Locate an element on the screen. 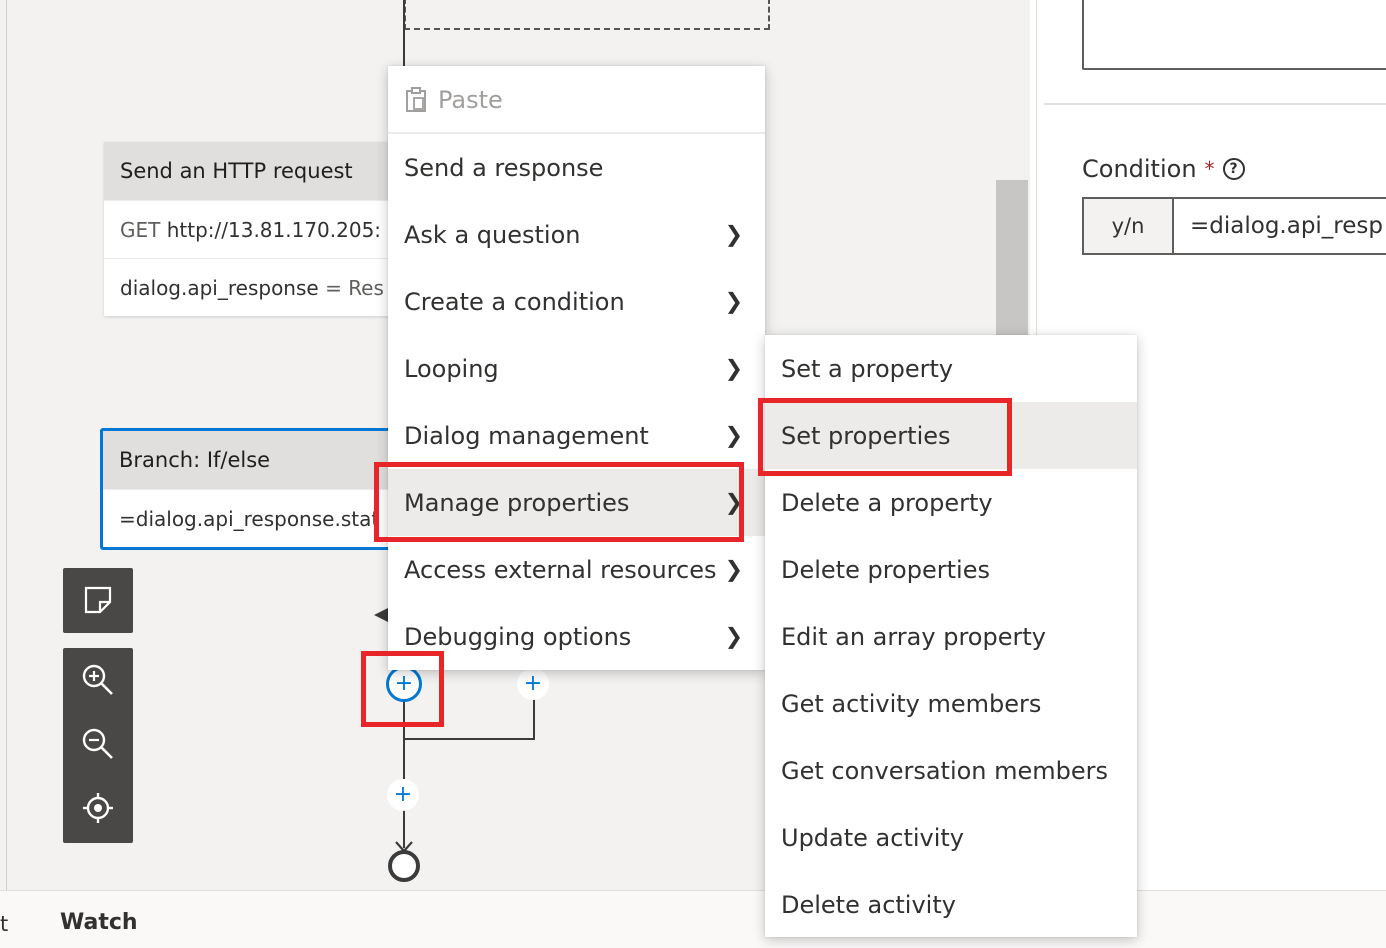  menu-item-label: Update activity is located at coordinates (873, 837).